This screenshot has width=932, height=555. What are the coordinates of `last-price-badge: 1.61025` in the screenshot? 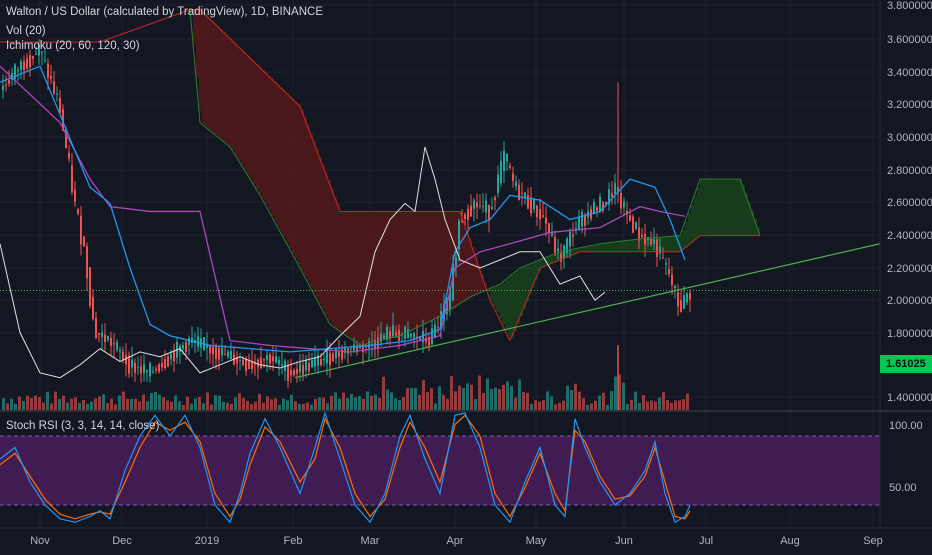 It's located at (906, 364).